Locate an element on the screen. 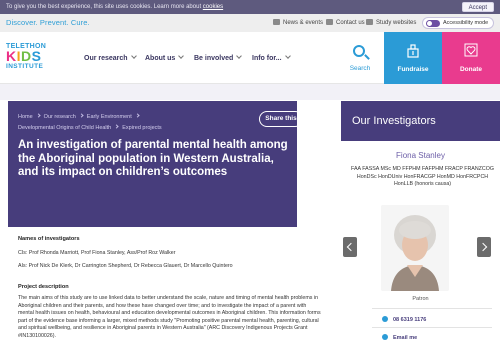 The height and width of the screenshot is (348, 500). news-events-label: News & events is located at coordinates (303, 23).